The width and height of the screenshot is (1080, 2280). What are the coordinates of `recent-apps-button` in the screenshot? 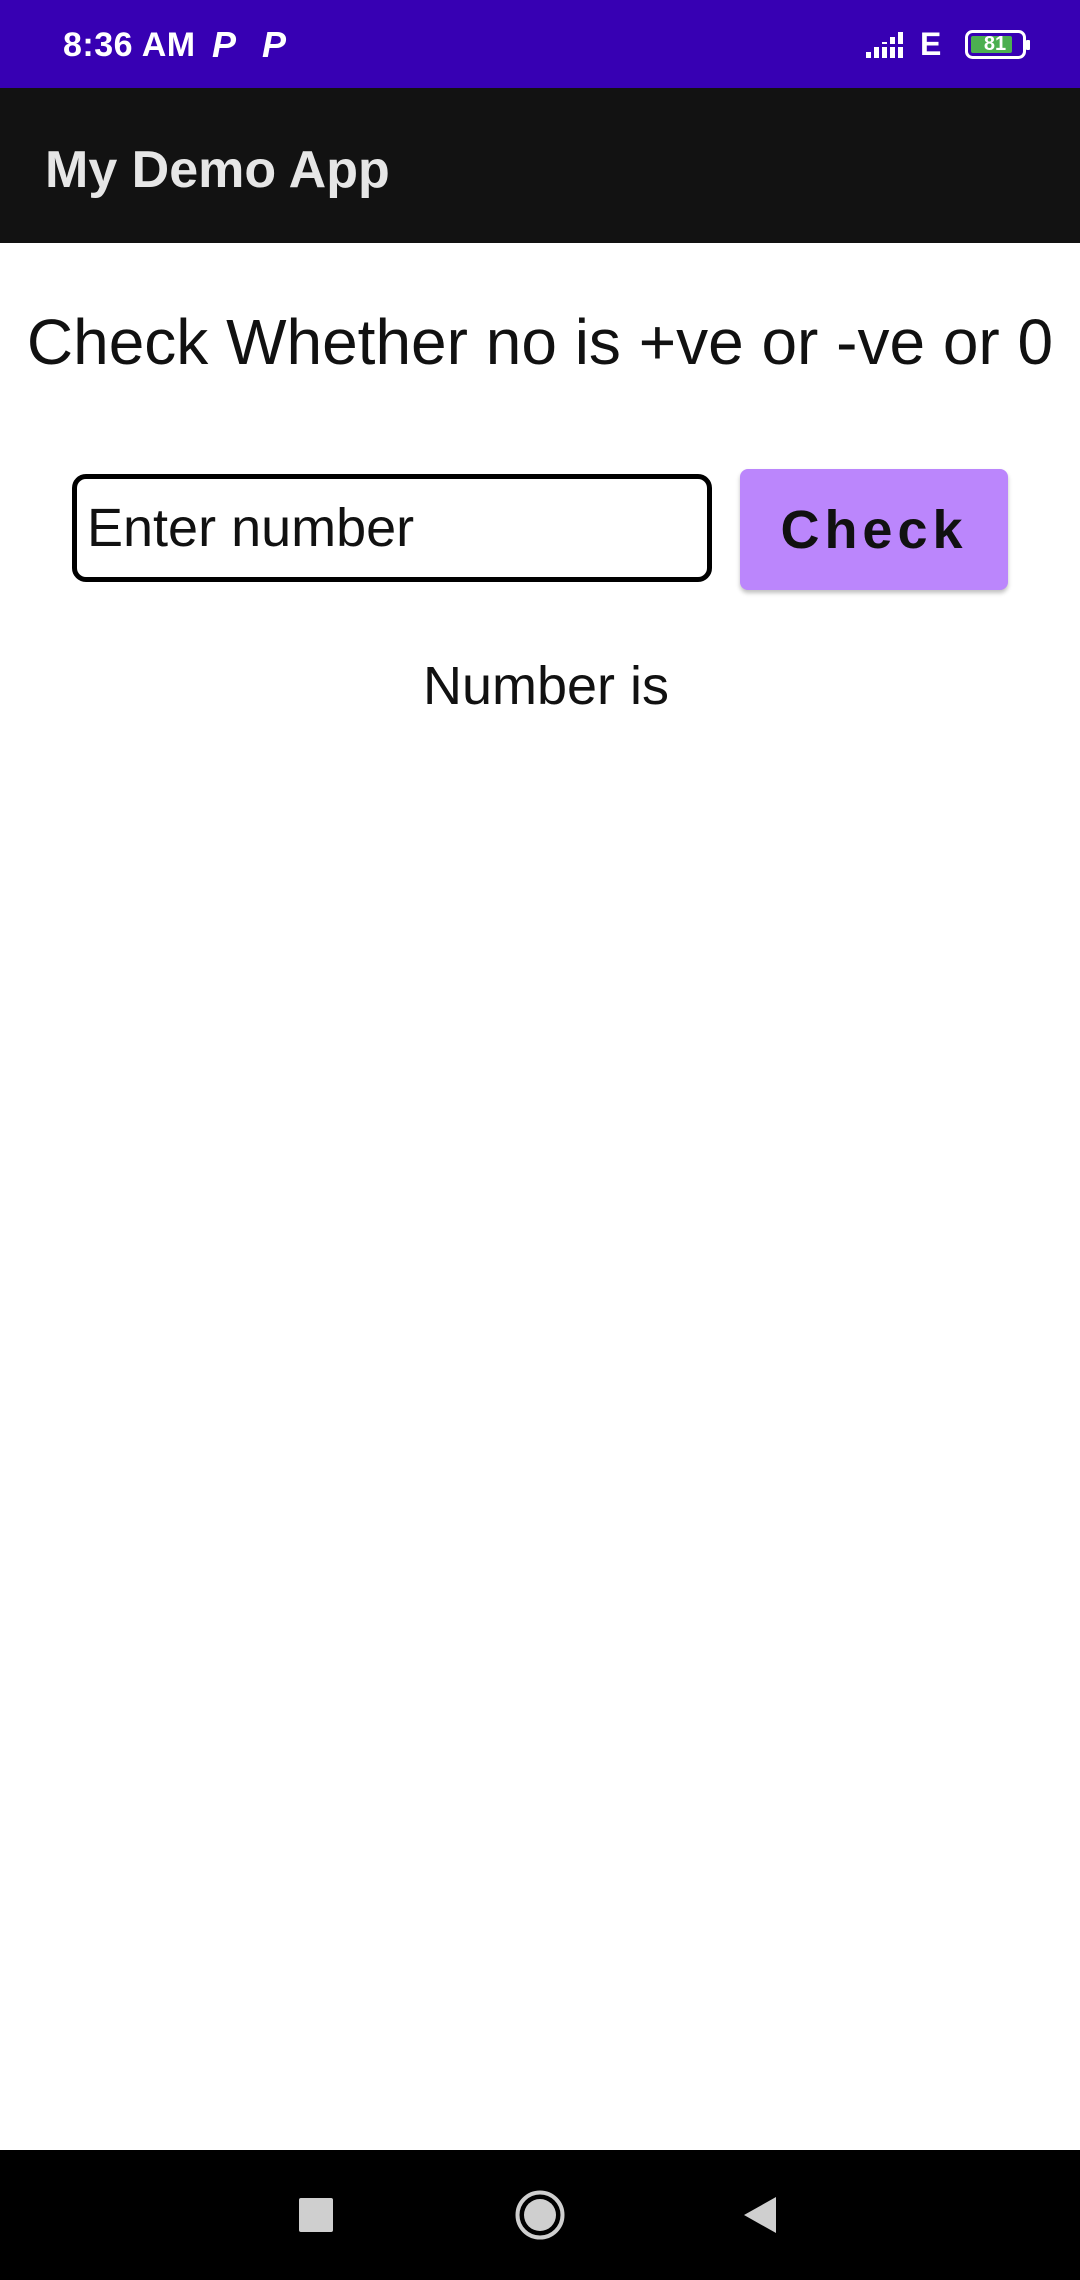 It's located at (316, 2215).